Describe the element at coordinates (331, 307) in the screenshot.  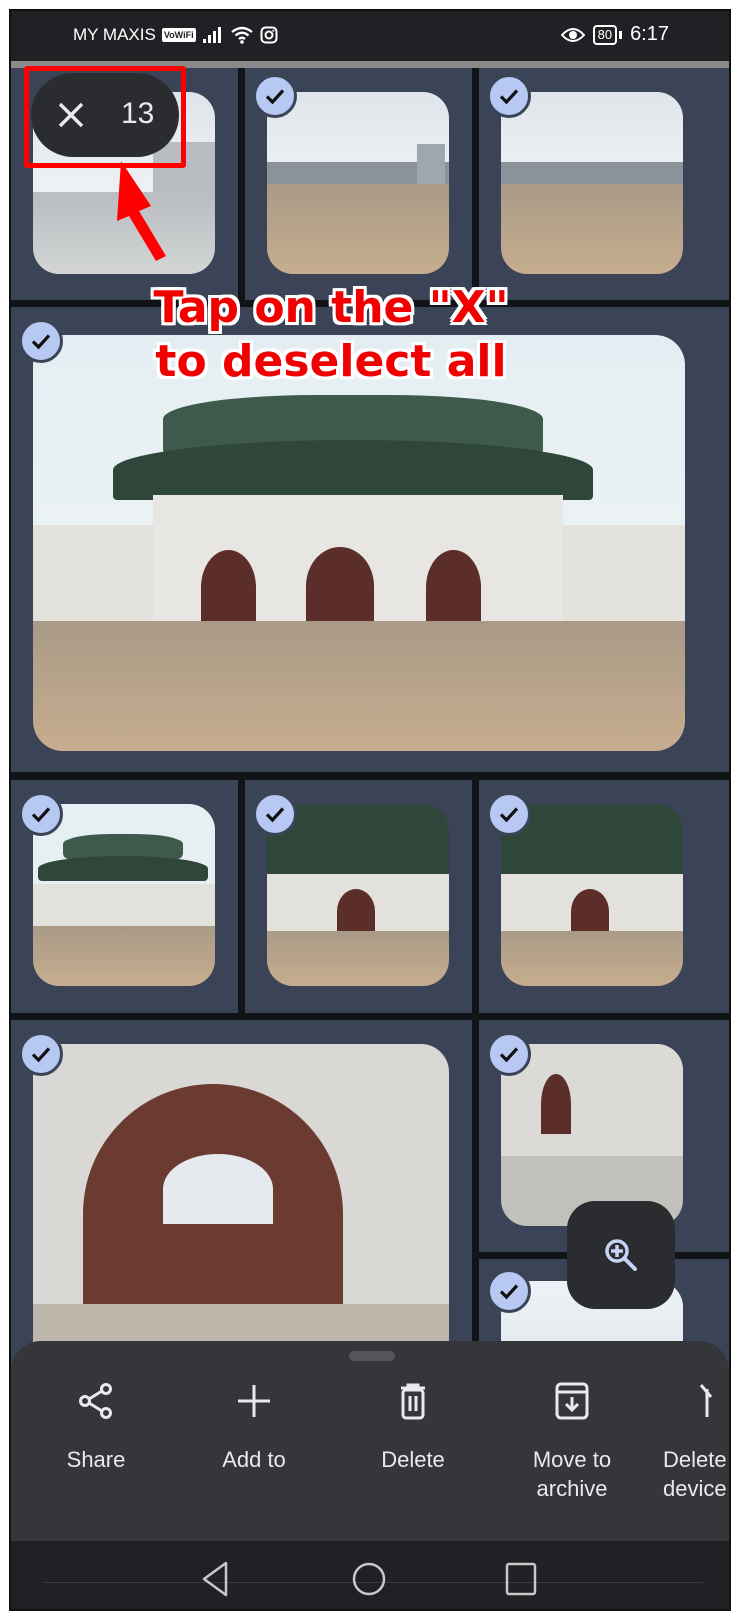
I see `annotation-line-1: Tap on the "X"` at that location.